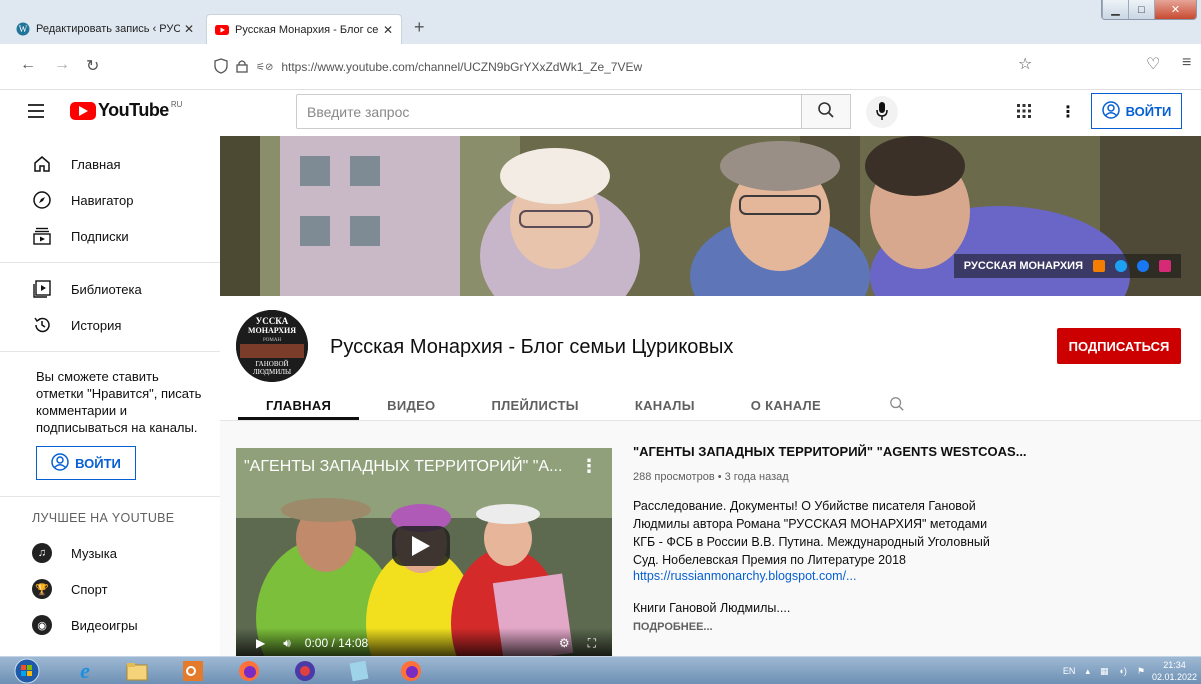  Describe the element at coordinates (42, 164) in the screenshot. I see `home-icon` at that location.